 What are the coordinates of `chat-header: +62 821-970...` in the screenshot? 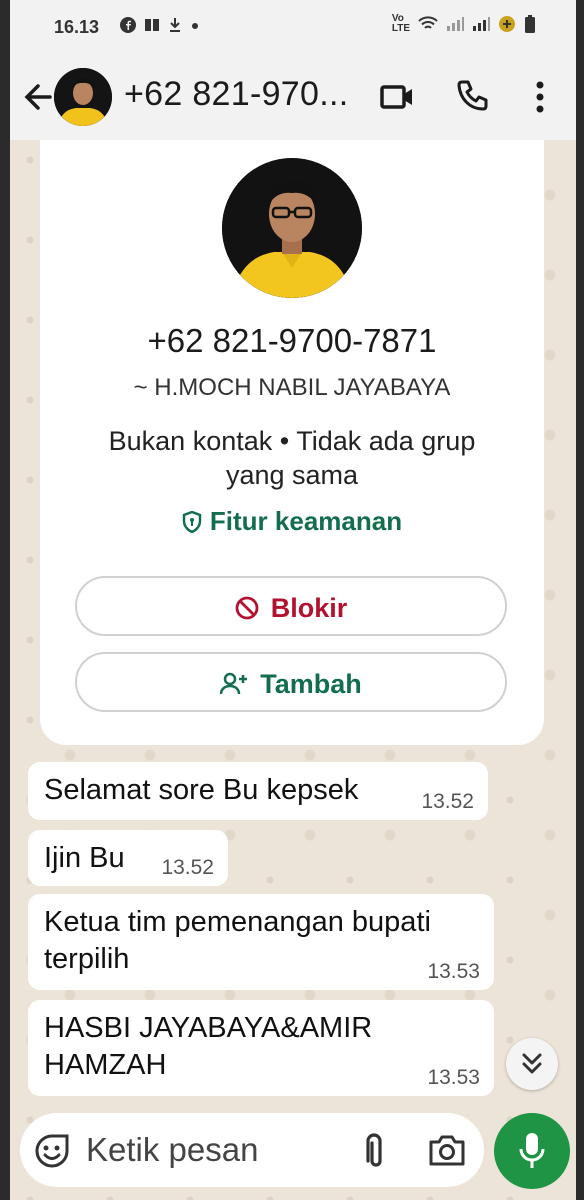 It's located at (293, 97).